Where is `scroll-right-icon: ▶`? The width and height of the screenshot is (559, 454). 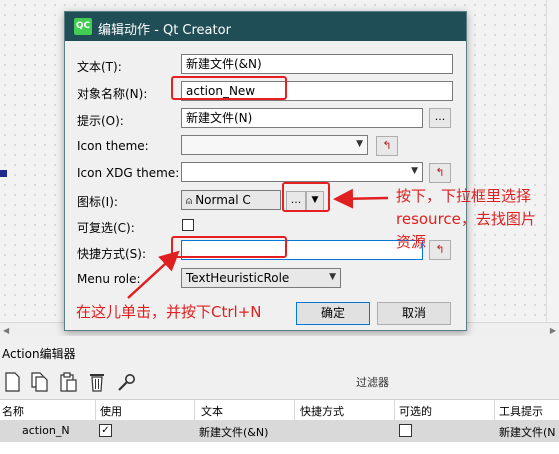 scroll-right-icon: ▶ is located at coordinates (553, 330).